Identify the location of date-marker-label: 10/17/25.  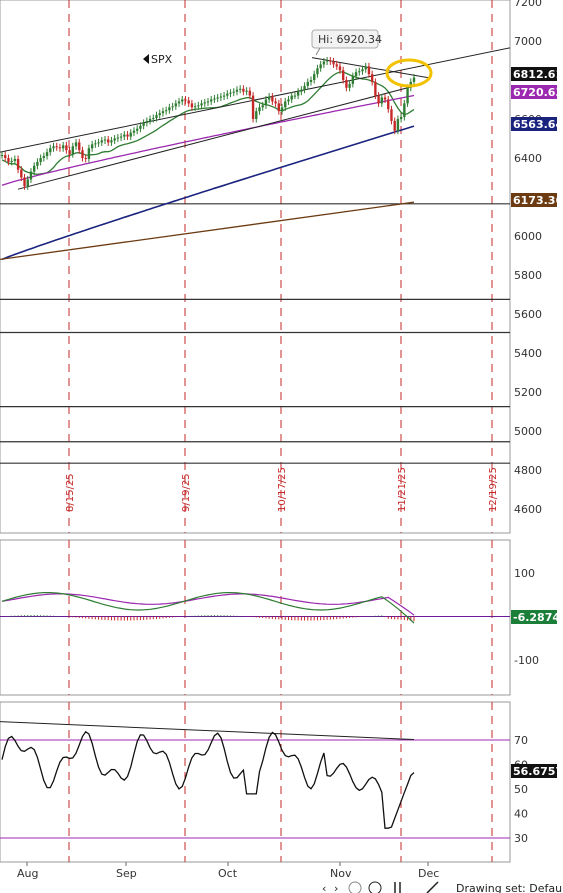
(282, 489).